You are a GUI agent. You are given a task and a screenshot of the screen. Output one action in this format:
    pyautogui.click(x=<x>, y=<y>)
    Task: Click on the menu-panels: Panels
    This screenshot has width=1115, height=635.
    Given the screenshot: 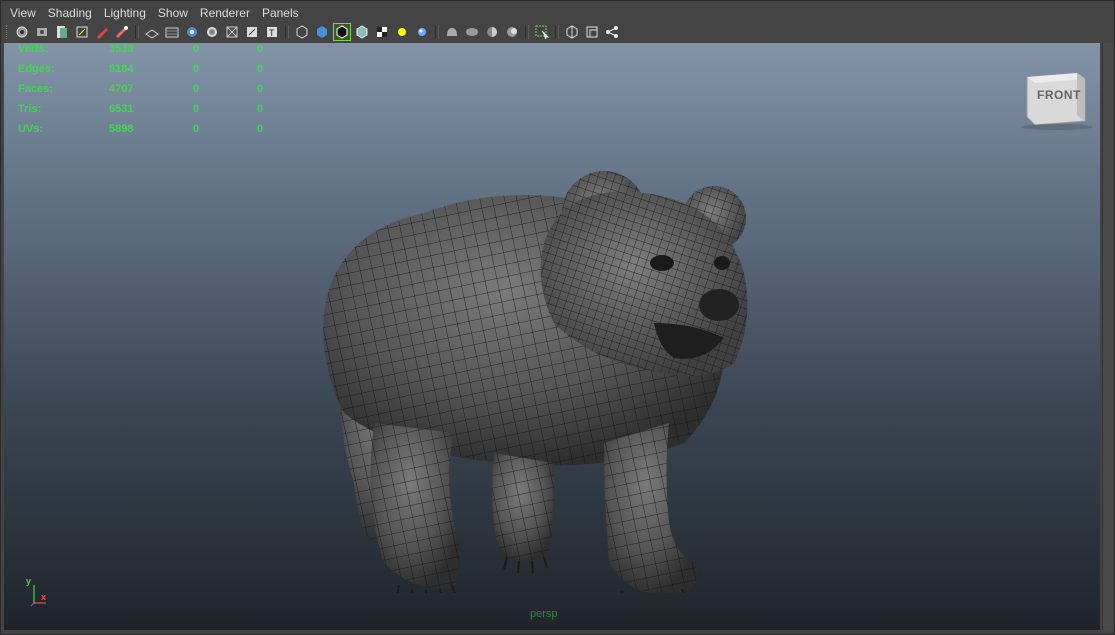 What is the action you would take?
    pyautogui.click(x=280, y=13)
    